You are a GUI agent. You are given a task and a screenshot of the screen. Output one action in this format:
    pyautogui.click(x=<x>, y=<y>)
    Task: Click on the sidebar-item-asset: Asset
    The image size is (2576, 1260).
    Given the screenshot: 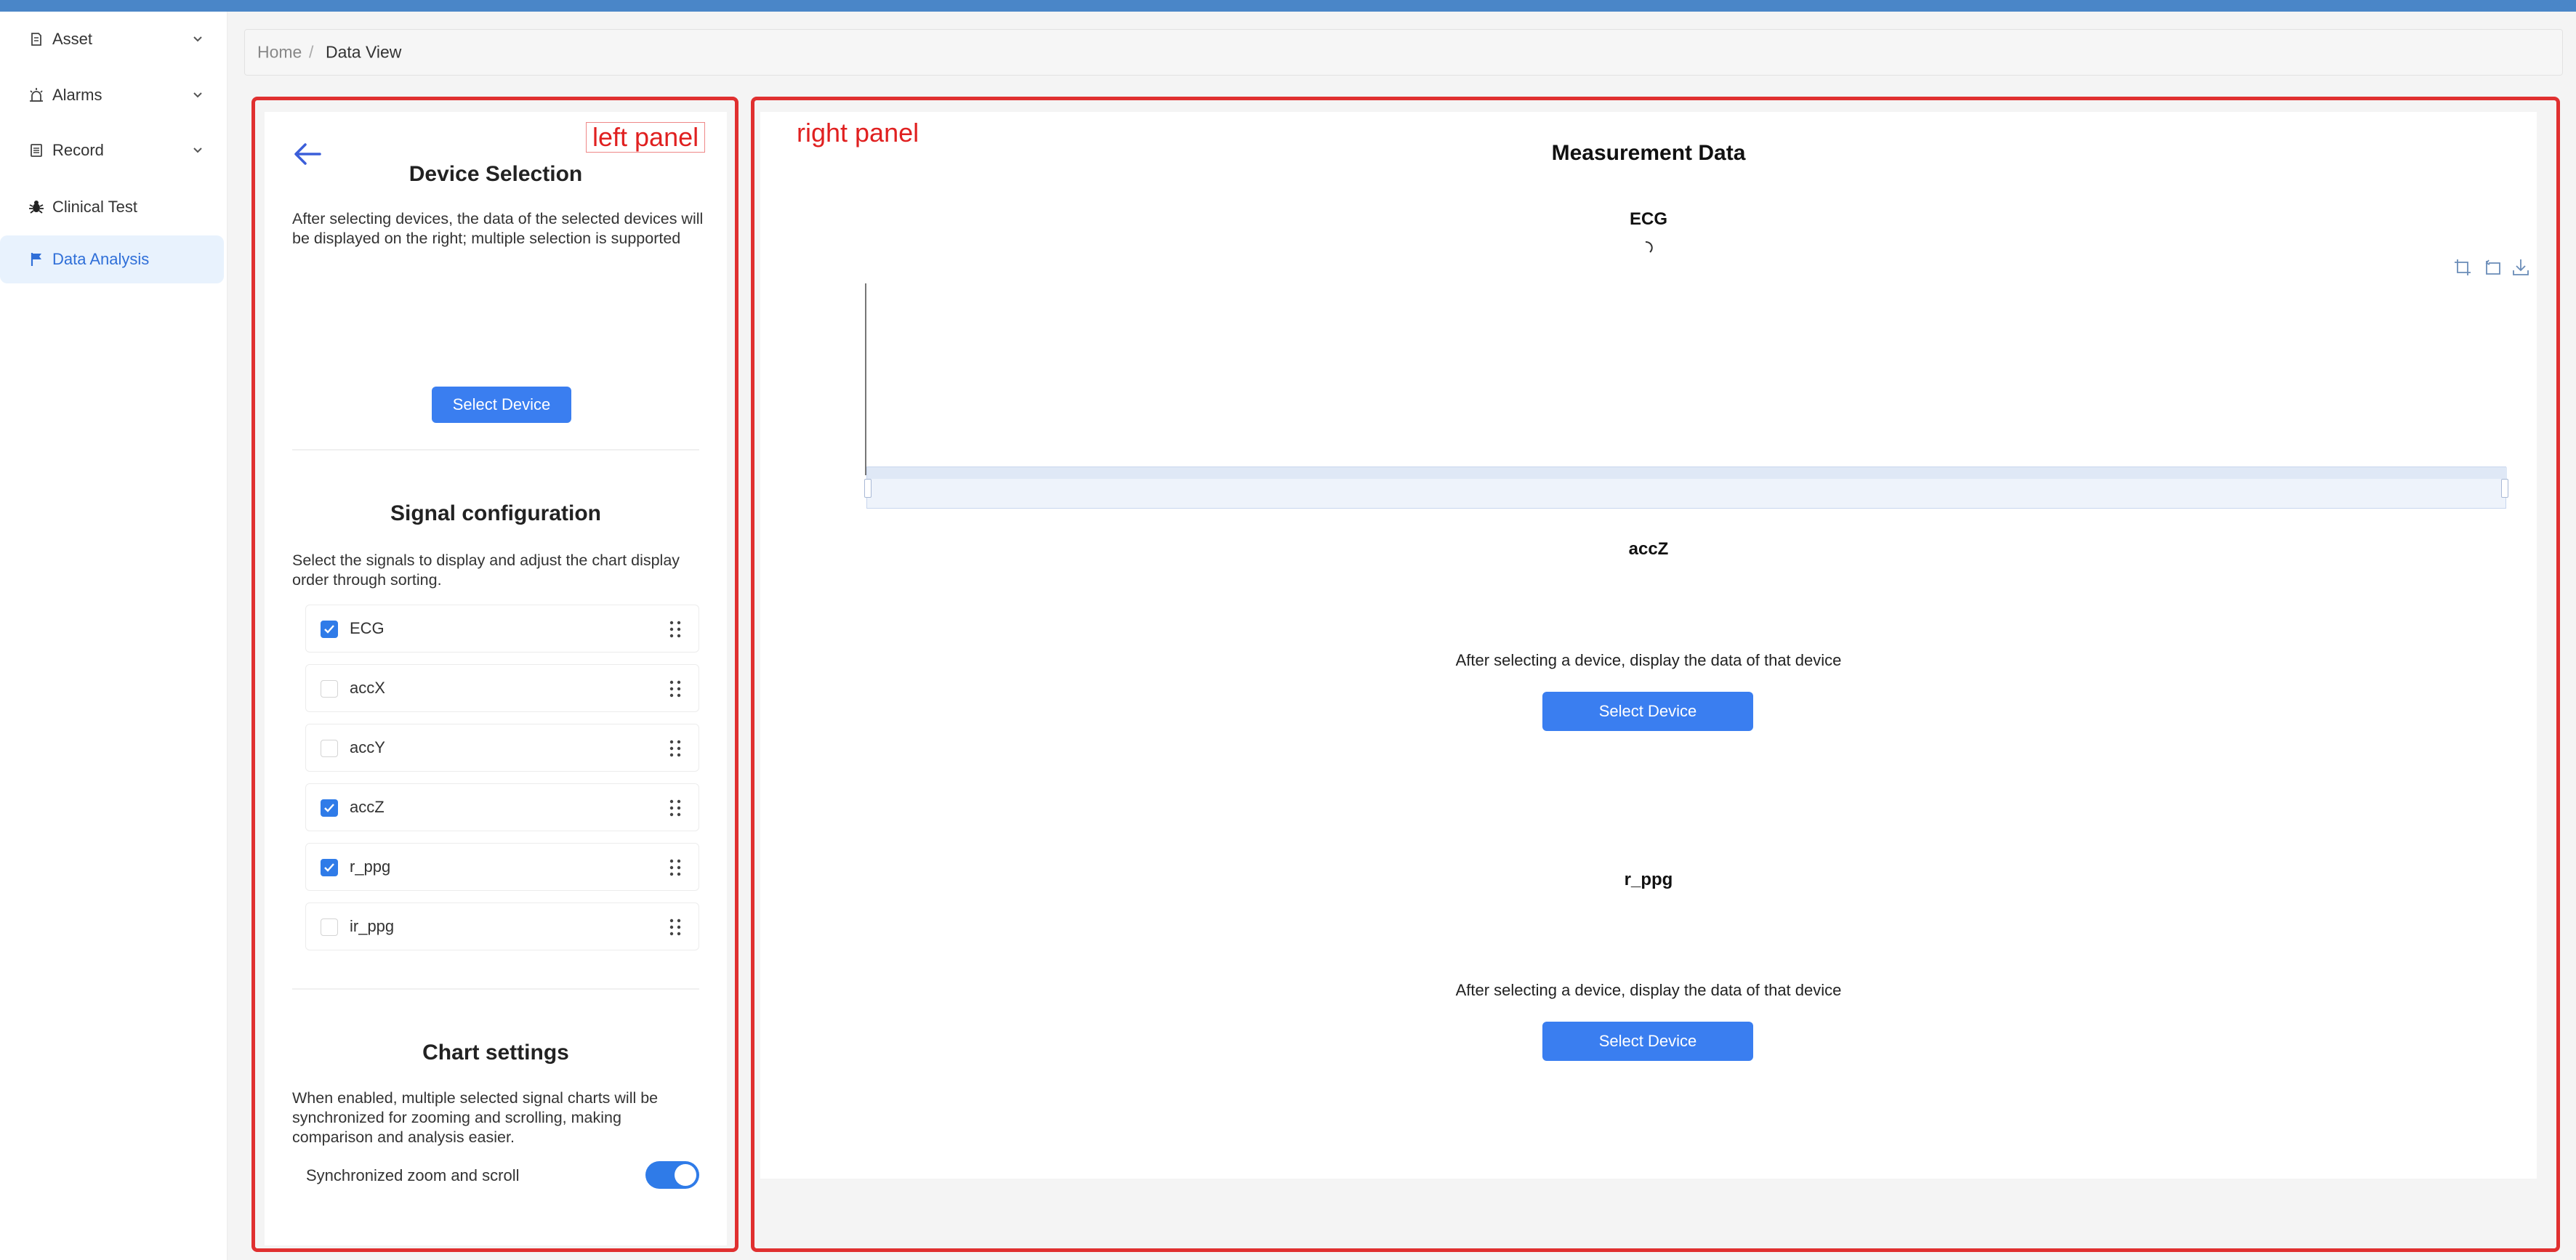 What is the action you would take?
    pyautogui.click(x=112, y=39)
    